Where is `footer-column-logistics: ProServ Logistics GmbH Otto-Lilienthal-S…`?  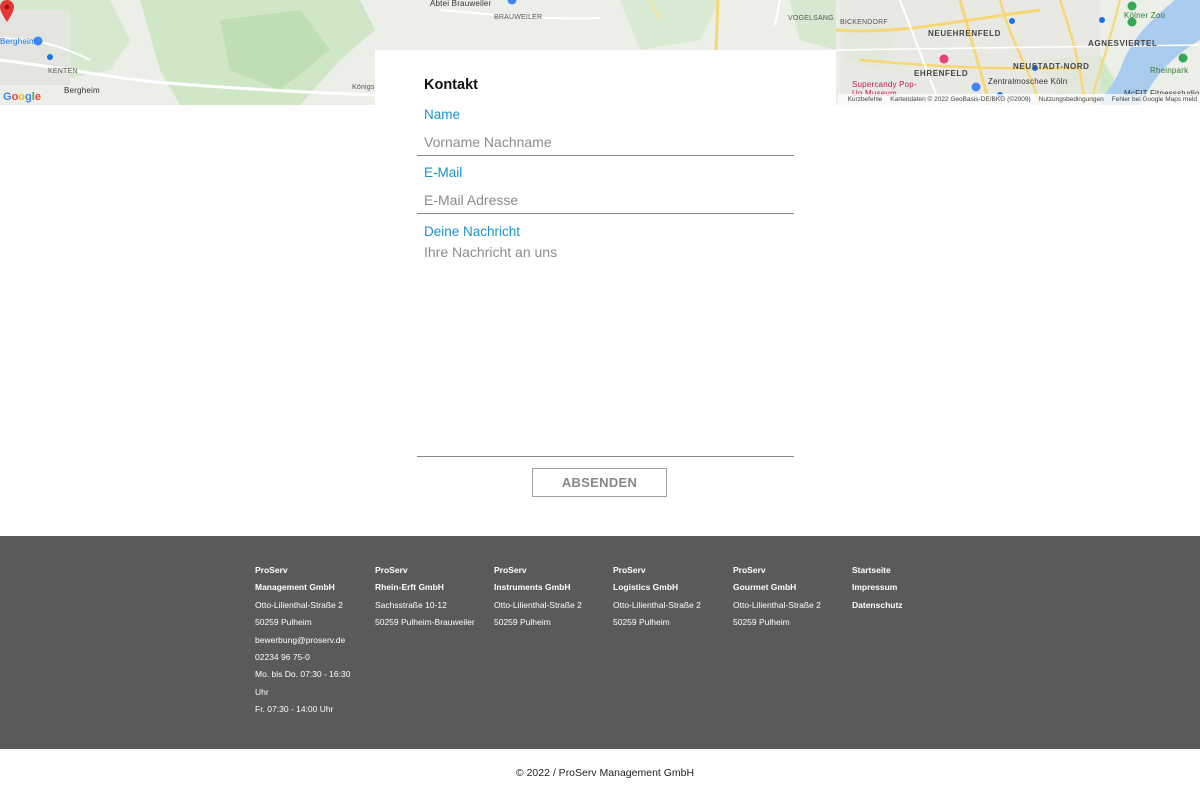 footer-column-logistics: ProServ Logistics GmbH Otto-Lilienthal-S… is located at coordinates (670, 597).